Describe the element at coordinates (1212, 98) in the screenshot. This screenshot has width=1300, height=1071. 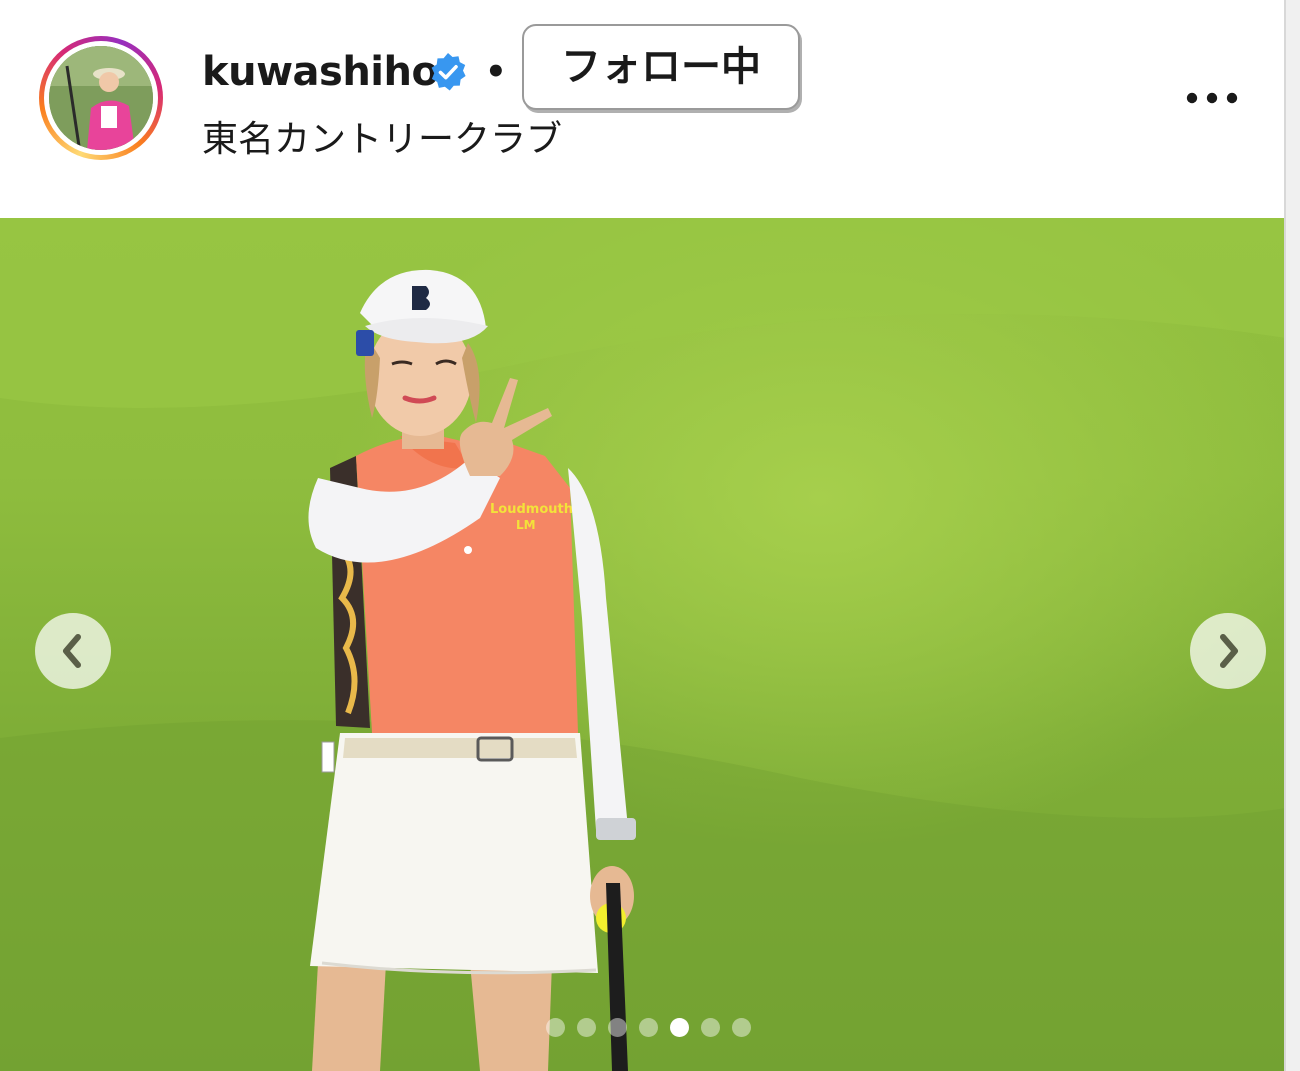
I see `more-options-icon` at that location.